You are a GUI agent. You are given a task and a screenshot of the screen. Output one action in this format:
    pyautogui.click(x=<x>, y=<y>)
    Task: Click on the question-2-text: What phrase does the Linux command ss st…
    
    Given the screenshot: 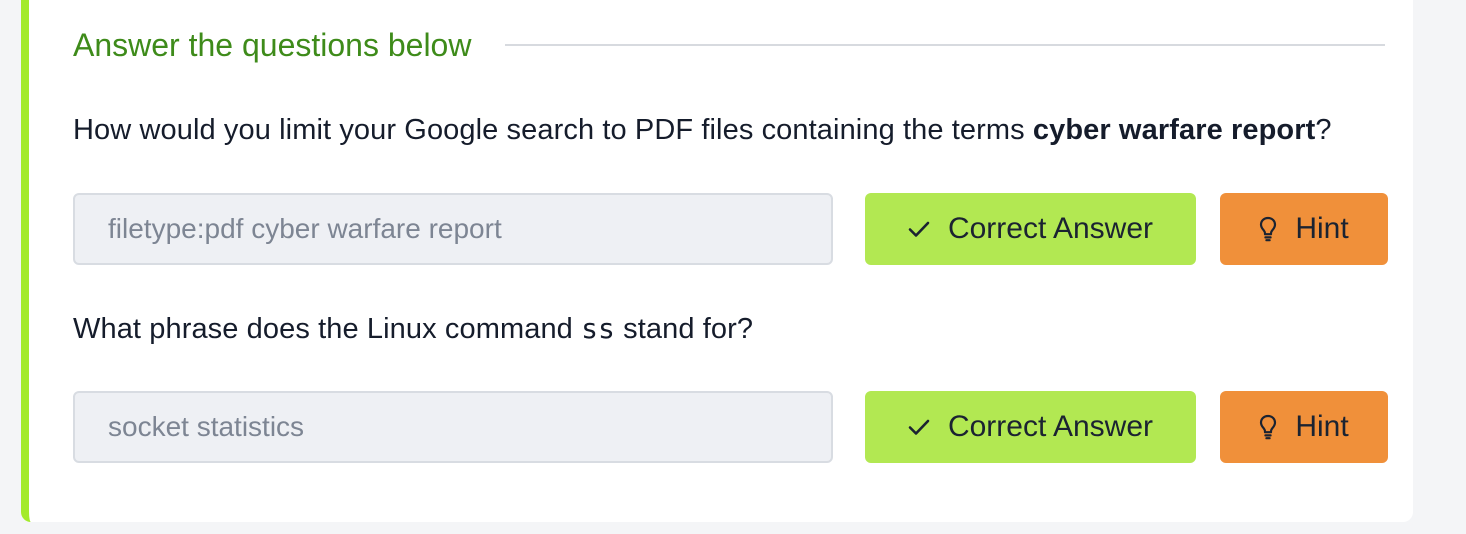 What is the action you would take?
    pyautogui.click(x=413, y=329)
    